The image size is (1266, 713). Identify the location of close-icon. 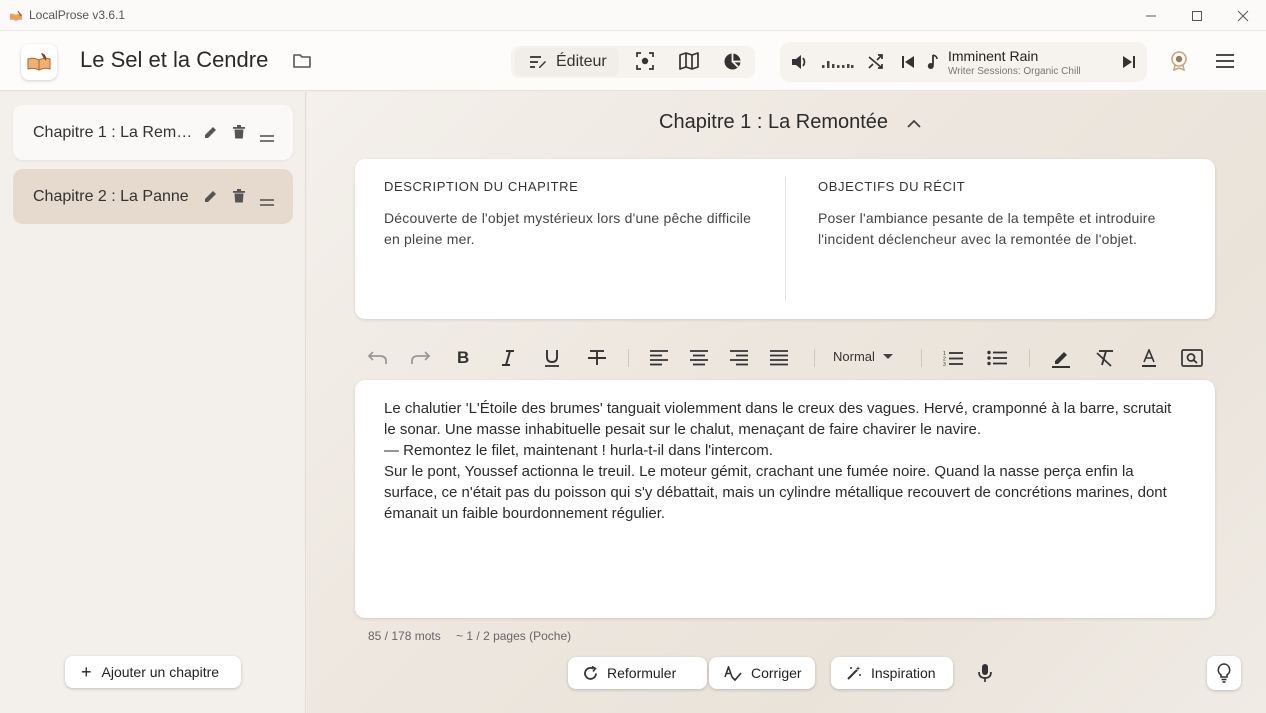
(1243, 15).